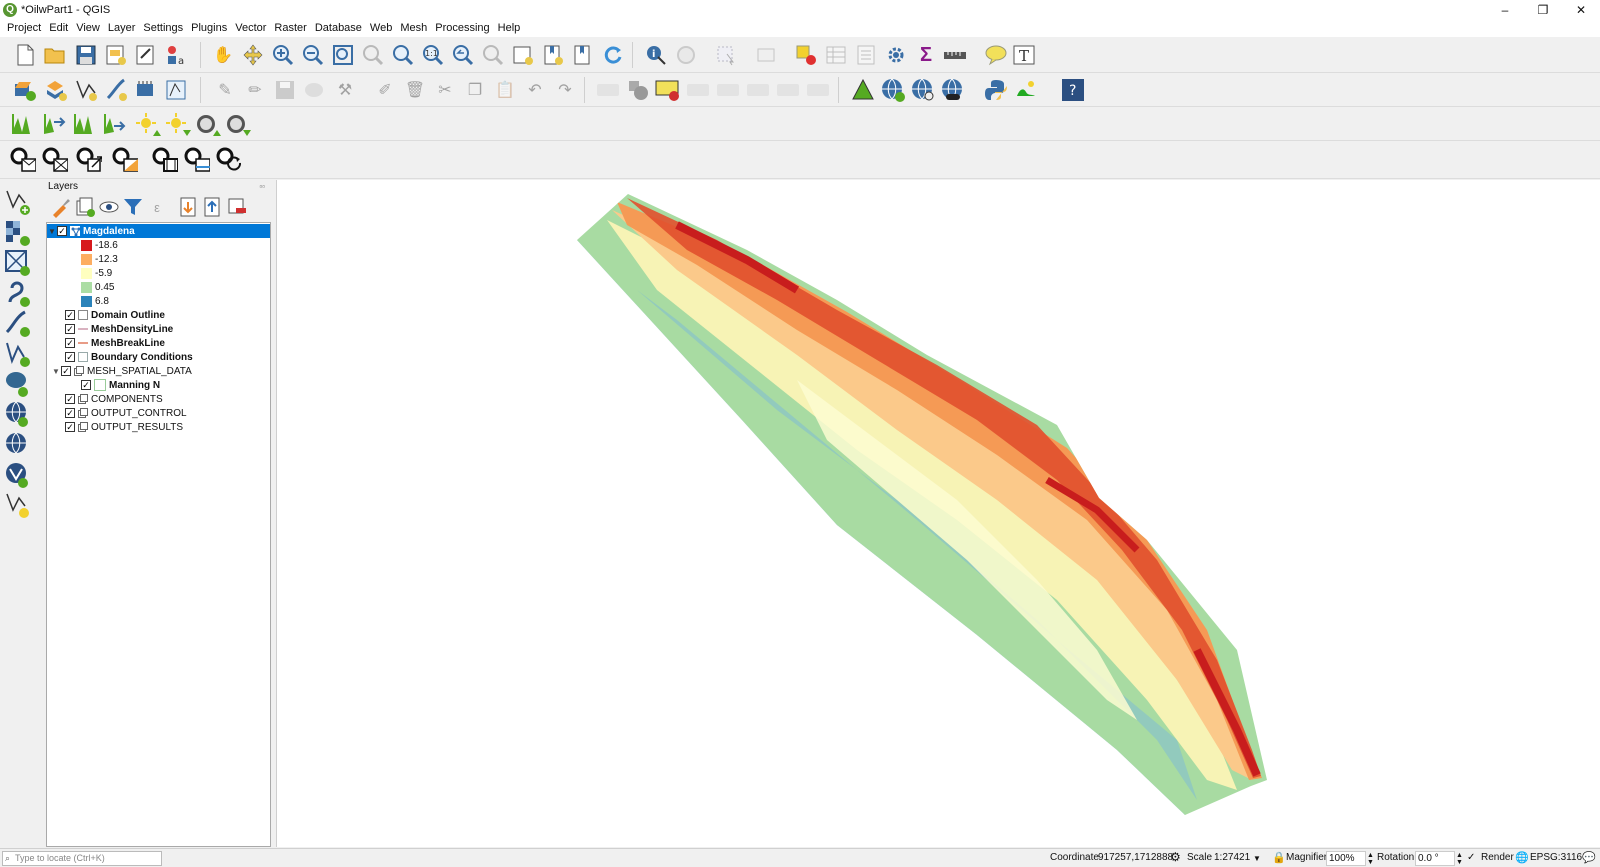 The height and width of the screenshot is (867, 1600). Describe the element at coordinates (1175, 857) in the screenshot. I see `toggle-extents-icon: ⚙` at that location.